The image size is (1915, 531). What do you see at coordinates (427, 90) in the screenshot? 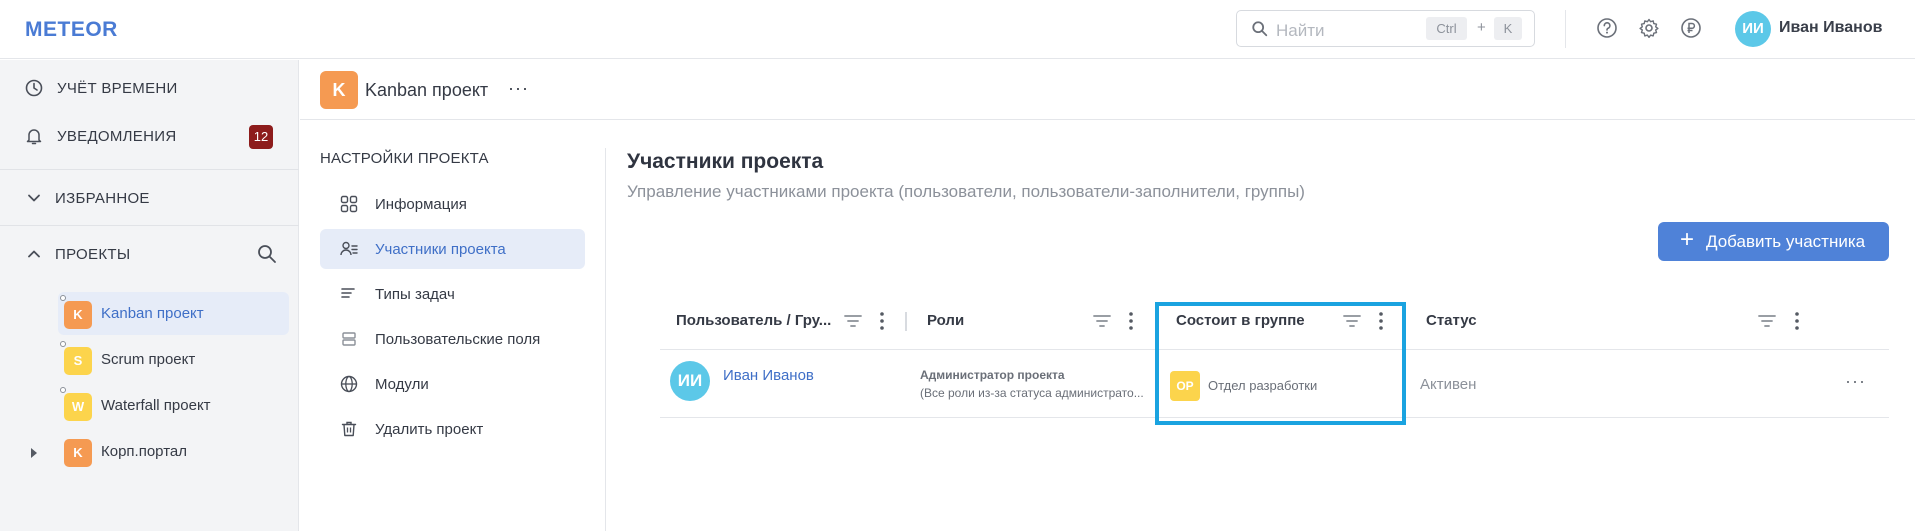
I see `project-title: Kanban проект` at bounding box center [427, 90].